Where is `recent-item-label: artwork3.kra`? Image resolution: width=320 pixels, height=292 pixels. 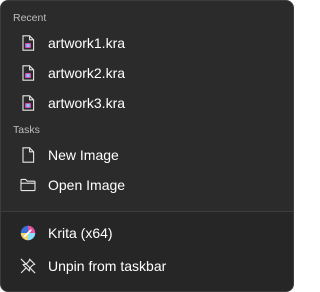 recent-item-label: artwork3.kra is located at coordinates (87, 103).